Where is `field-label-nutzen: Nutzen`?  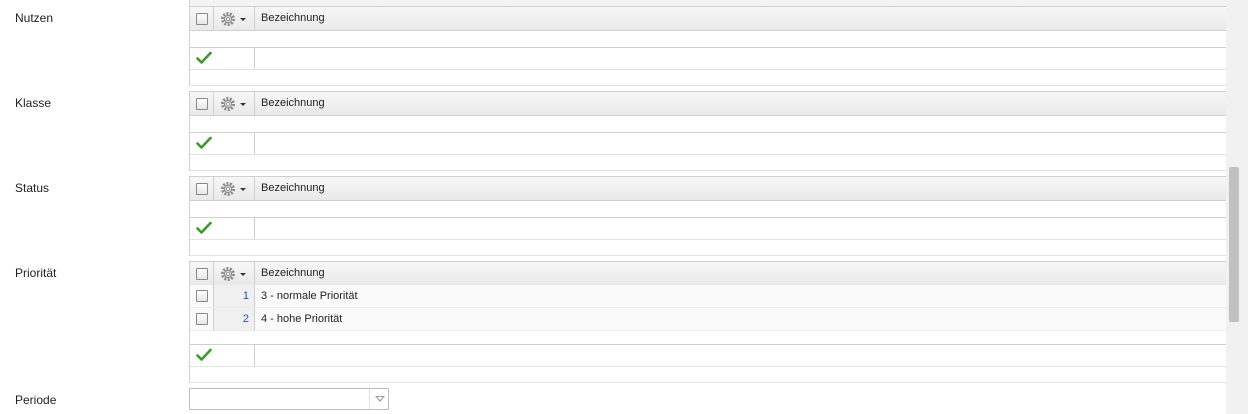
field-label-nutzen: Nutzen is located at coordinates (34, 18).